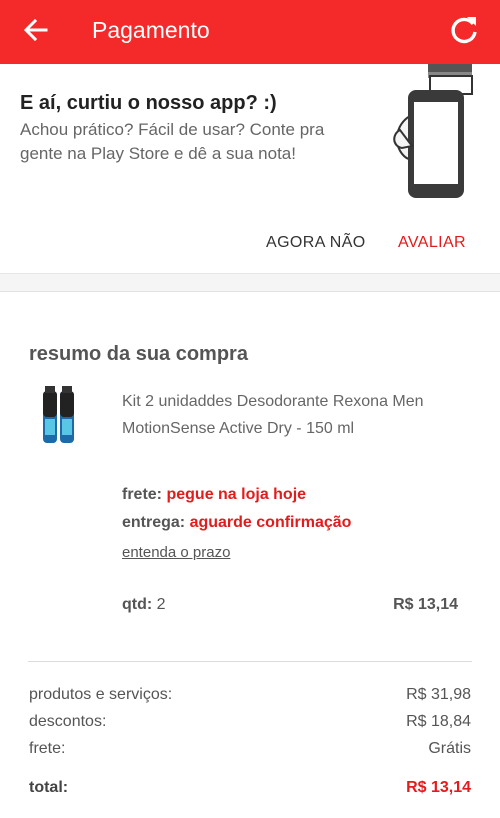  I want to click on hand-holding-phone-icon, so click(433, 131).